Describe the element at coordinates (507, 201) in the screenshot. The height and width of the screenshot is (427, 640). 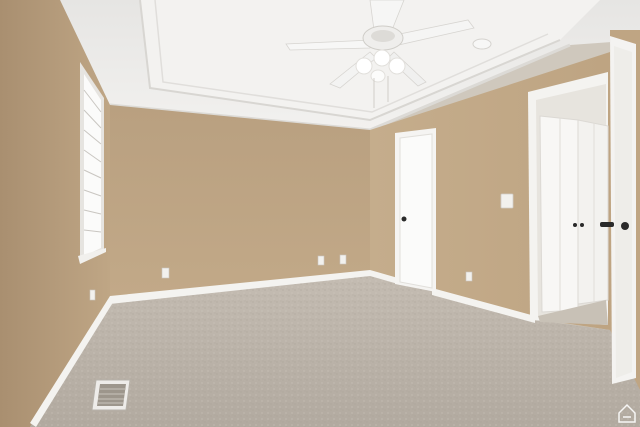
I see `light-switch-icon` at that location.